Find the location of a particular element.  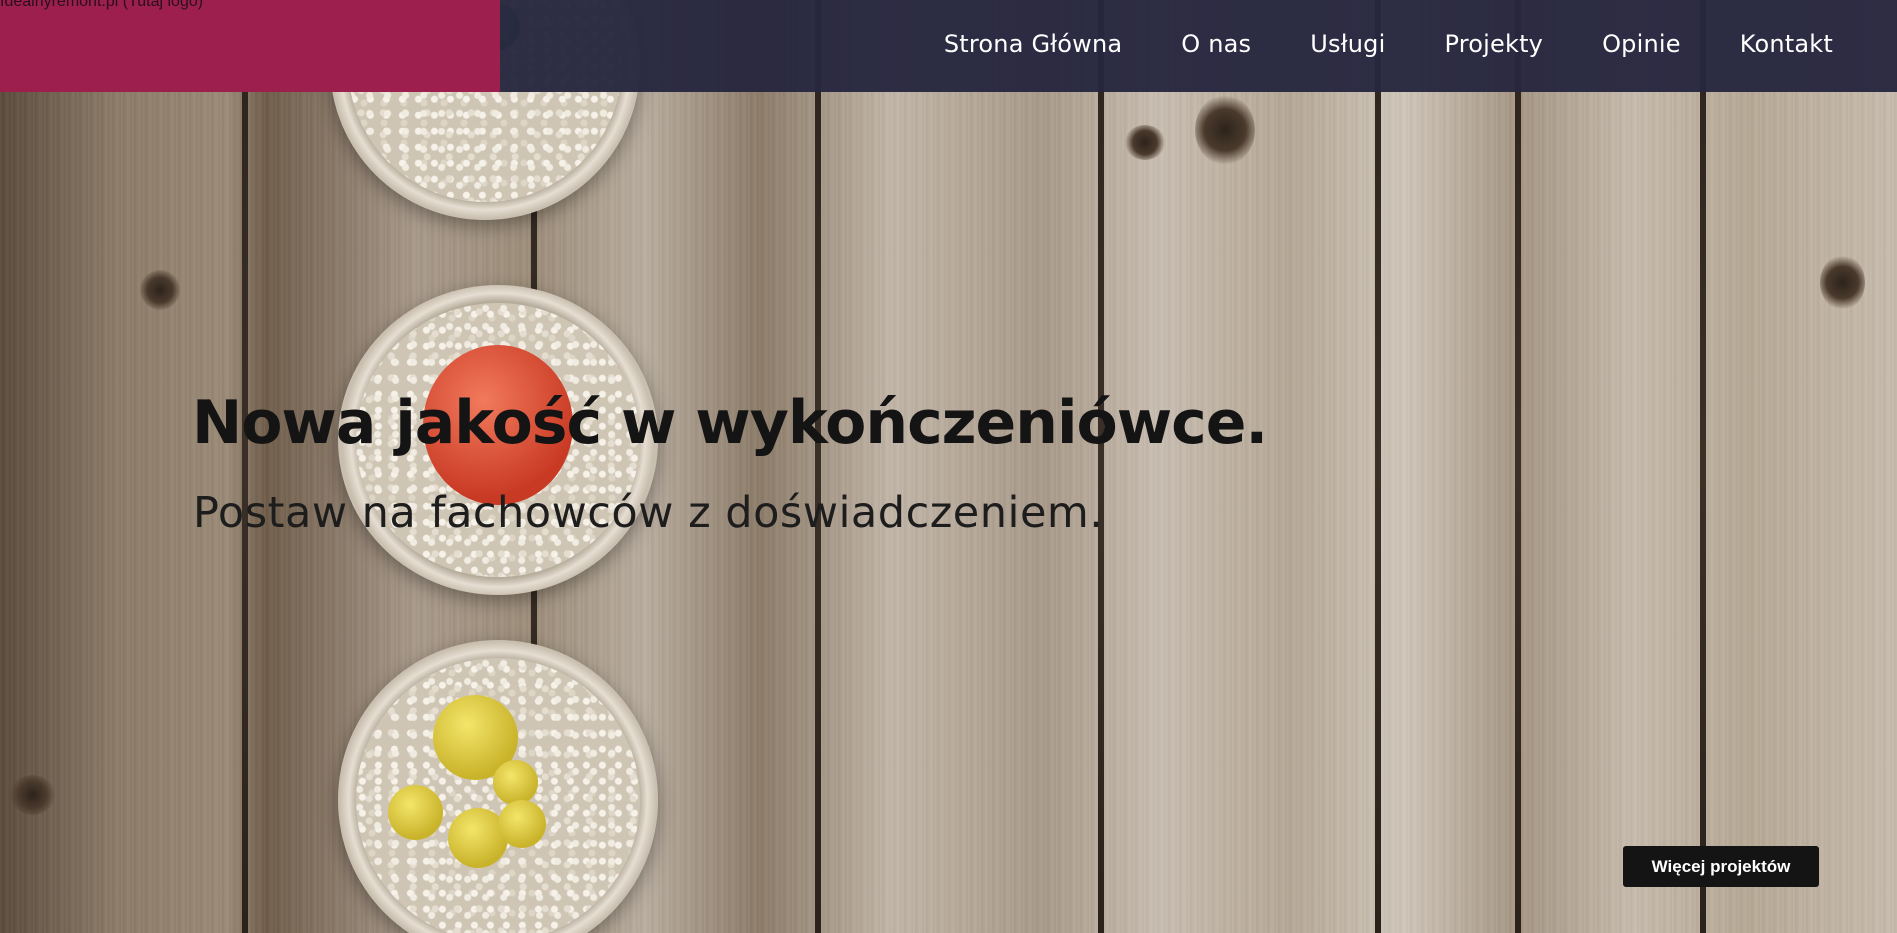

nav-link-services: Usługi is located at coordinates (1347, 44).